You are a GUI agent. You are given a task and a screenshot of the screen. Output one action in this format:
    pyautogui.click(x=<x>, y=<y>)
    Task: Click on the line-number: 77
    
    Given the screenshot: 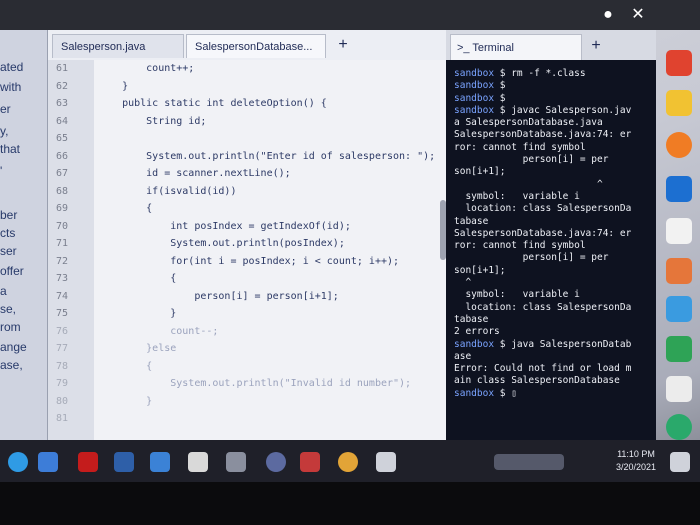 What is the action you would take?
    pyautogui.click(x=62, y=348)
    